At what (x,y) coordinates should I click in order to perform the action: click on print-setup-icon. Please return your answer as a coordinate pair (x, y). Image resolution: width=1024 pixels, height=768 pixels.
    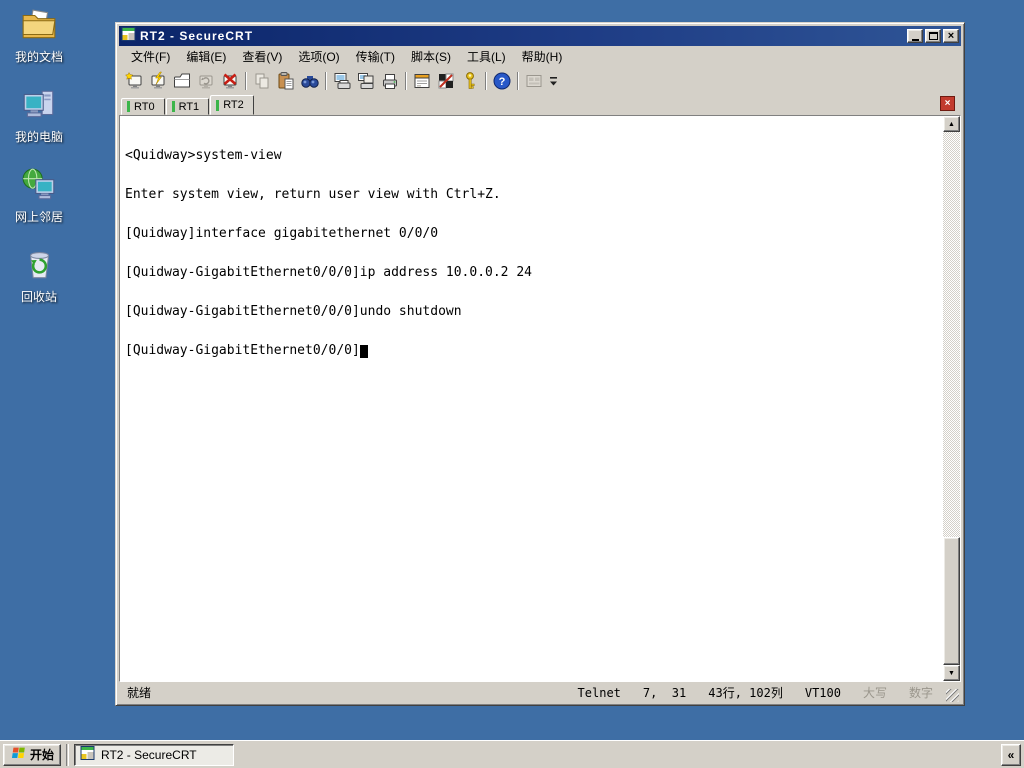
    Looking at the image, I should click on (366, 81).